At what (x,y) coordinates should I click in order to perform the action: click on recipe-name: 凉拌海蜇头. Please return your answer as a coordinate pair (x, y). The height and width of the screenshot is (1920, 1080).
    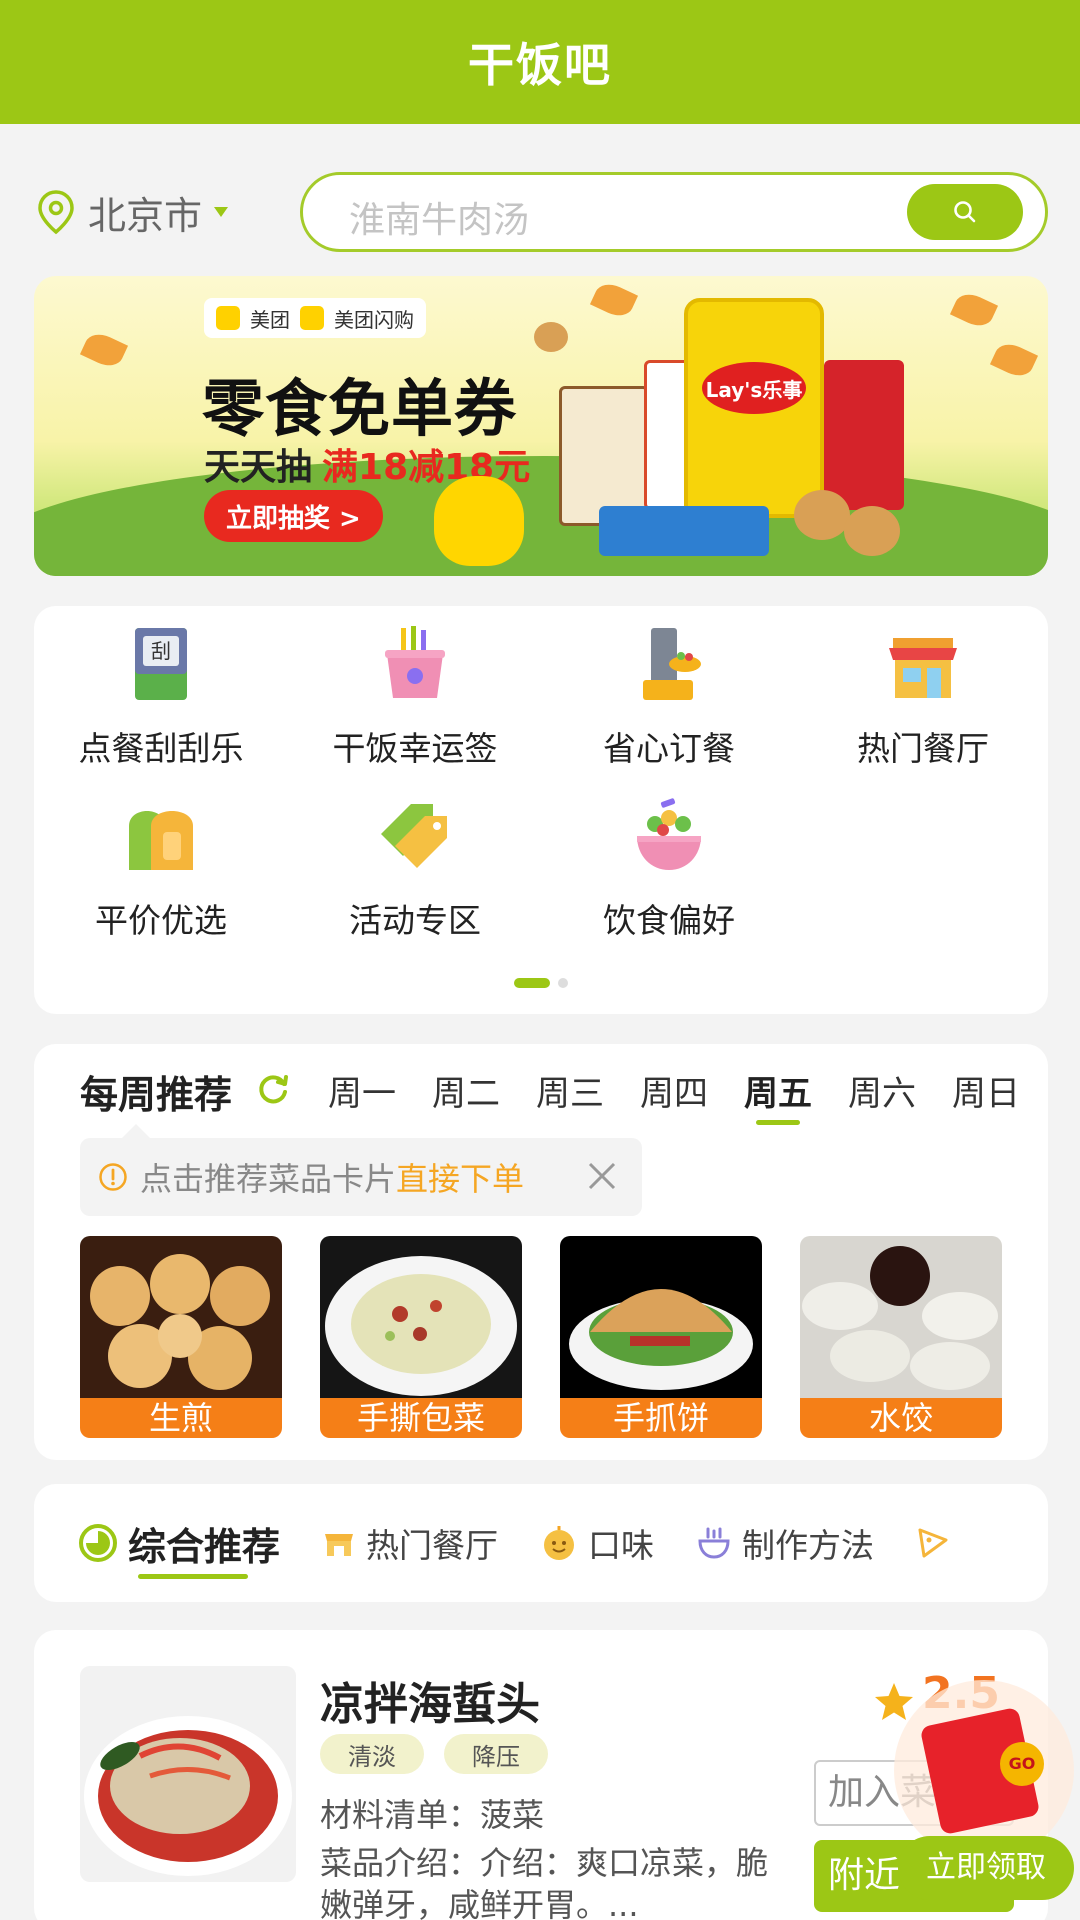
    Looking at the image, I should click on (430, 1704).